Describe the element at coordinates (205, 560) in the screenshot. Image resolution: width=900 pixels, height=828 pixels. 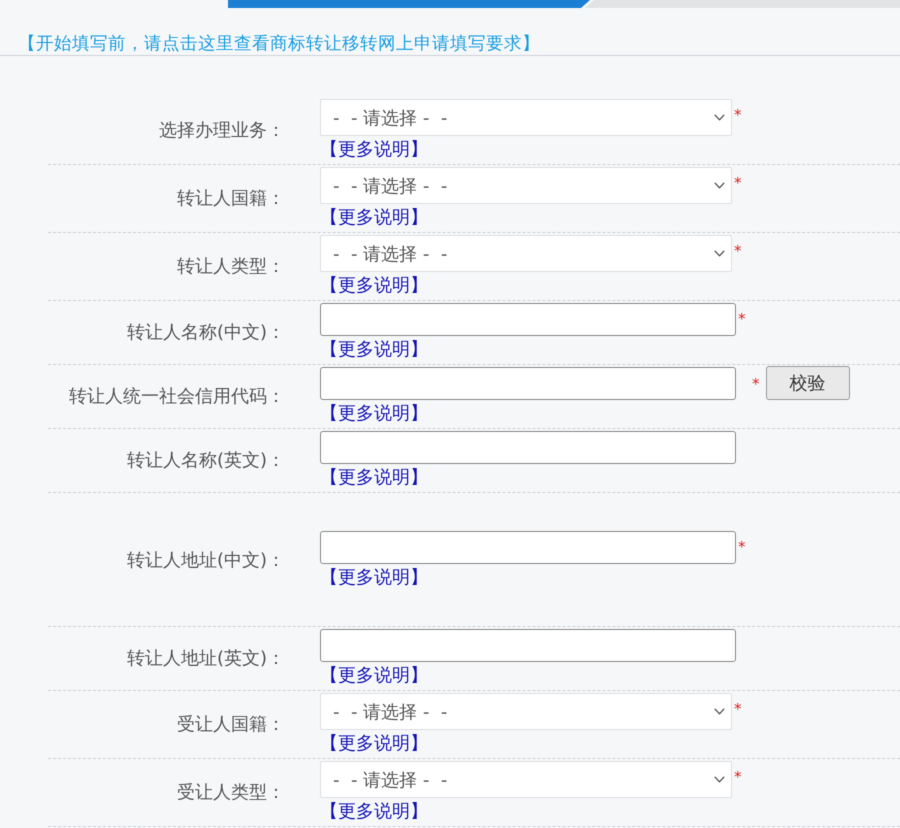
I see `field-label: 转让人地址(中文)：` at that location.